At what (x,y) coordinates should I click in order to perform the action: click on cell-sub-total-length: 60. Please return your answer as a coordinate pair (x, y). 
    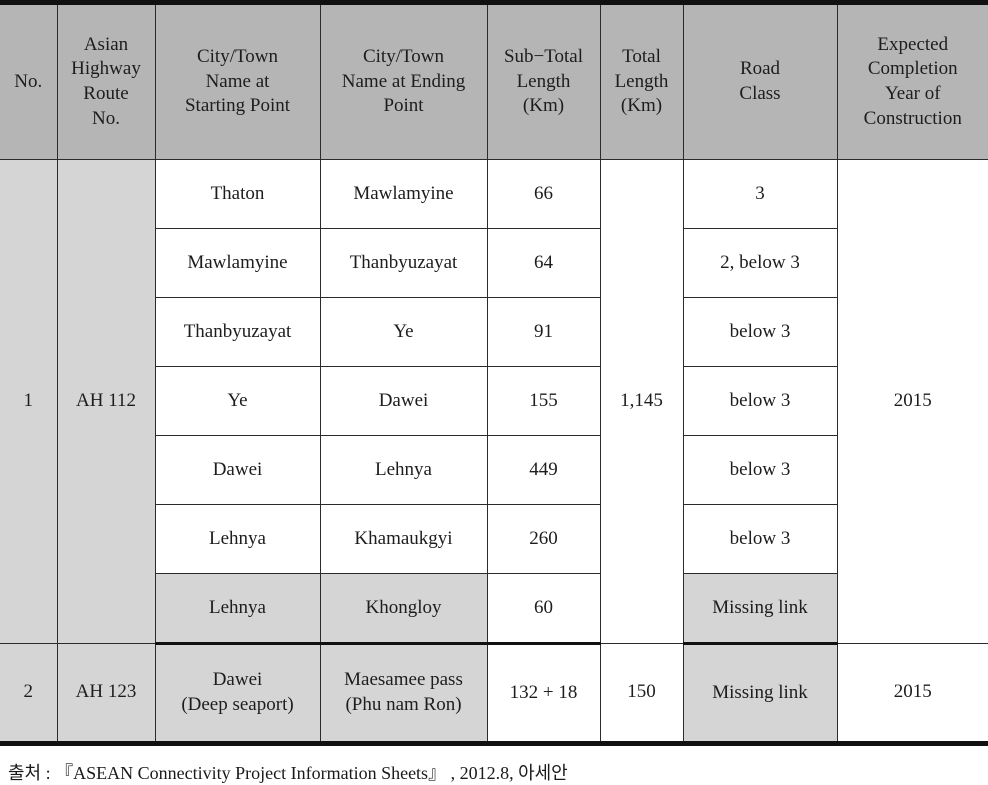
    Looking at the image, I should click on (543, 609).